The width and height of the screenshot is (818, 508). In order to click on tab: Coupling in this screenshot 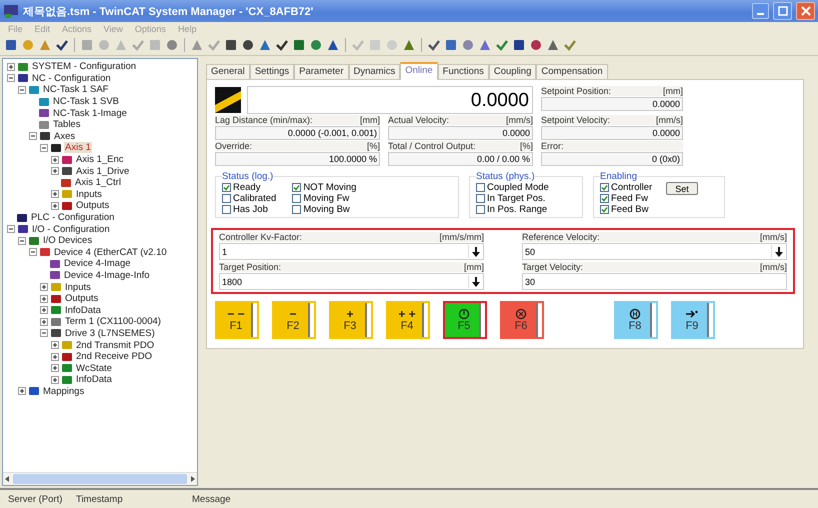, I will do `click(512, 71)`.